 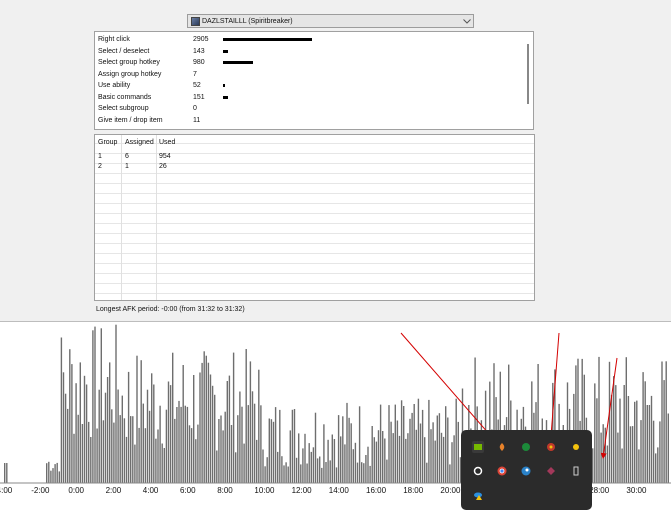 I want to click on stat-row: Use ability 52, so click(x=161, y=85).